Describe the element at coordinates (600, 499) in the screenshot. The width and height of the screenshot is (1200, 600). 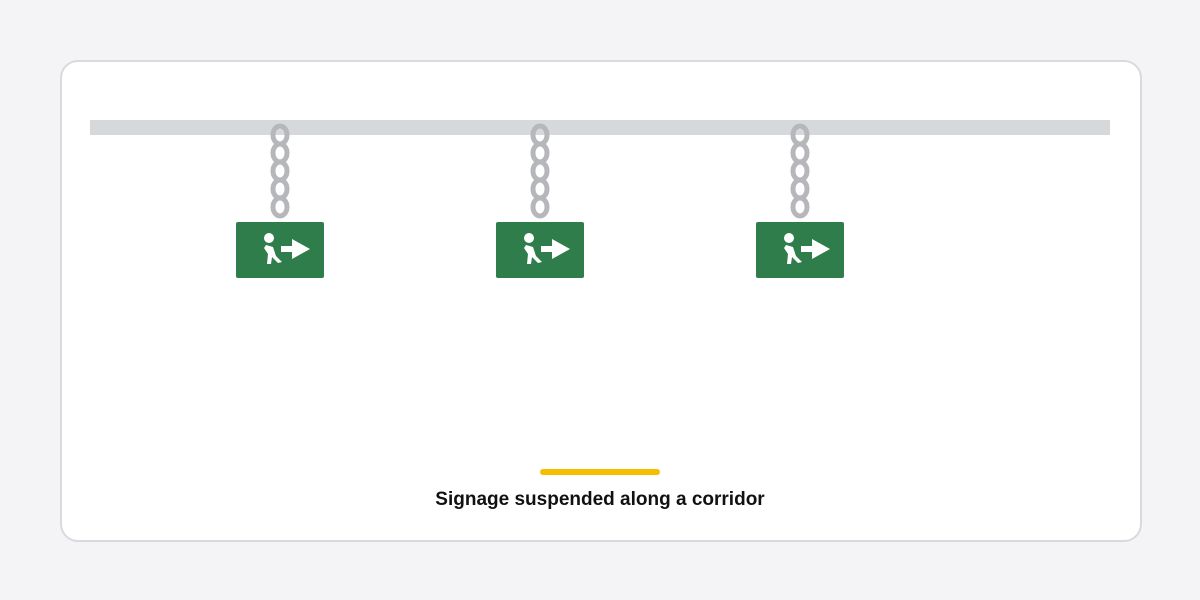
I see `caption: Signage suspended along a corridor` at that location.